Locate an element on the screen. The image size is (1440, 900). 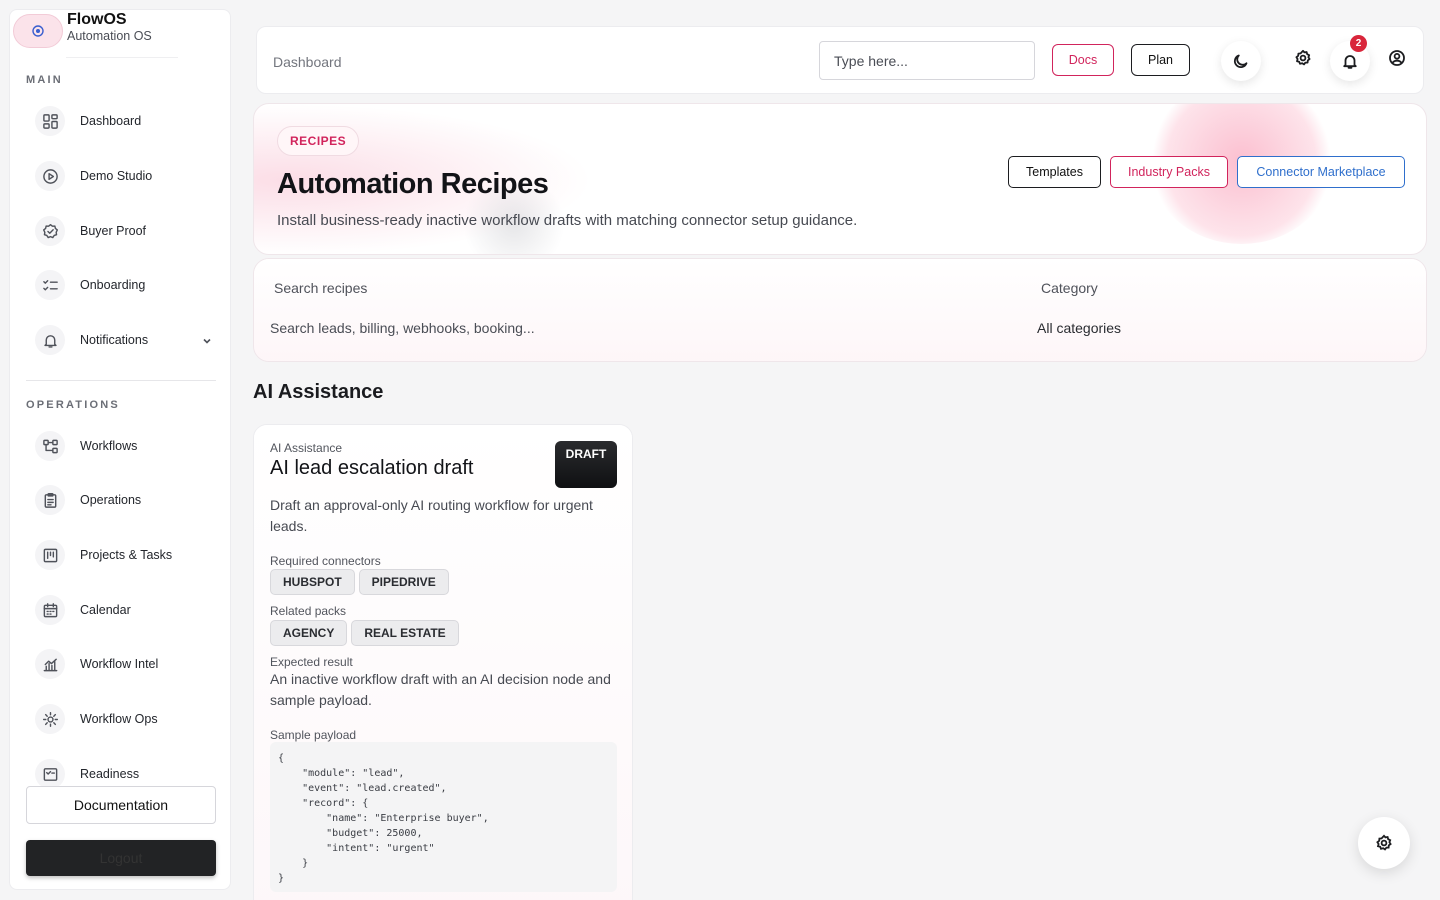
documentation-button: Documentation is located at coordinates (121, 805).